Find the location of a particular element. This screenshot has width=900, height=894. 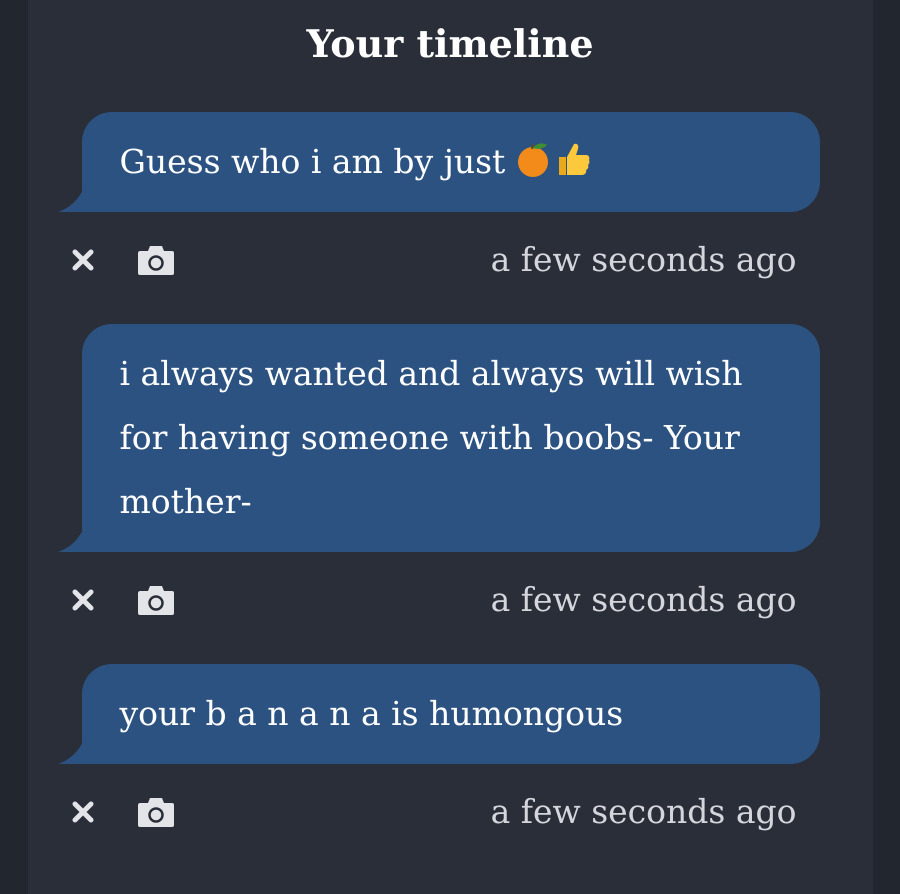

message-text: i always wanted and always will wish for having someone with boobs- Your mother- is located at coordinates (431, 437).